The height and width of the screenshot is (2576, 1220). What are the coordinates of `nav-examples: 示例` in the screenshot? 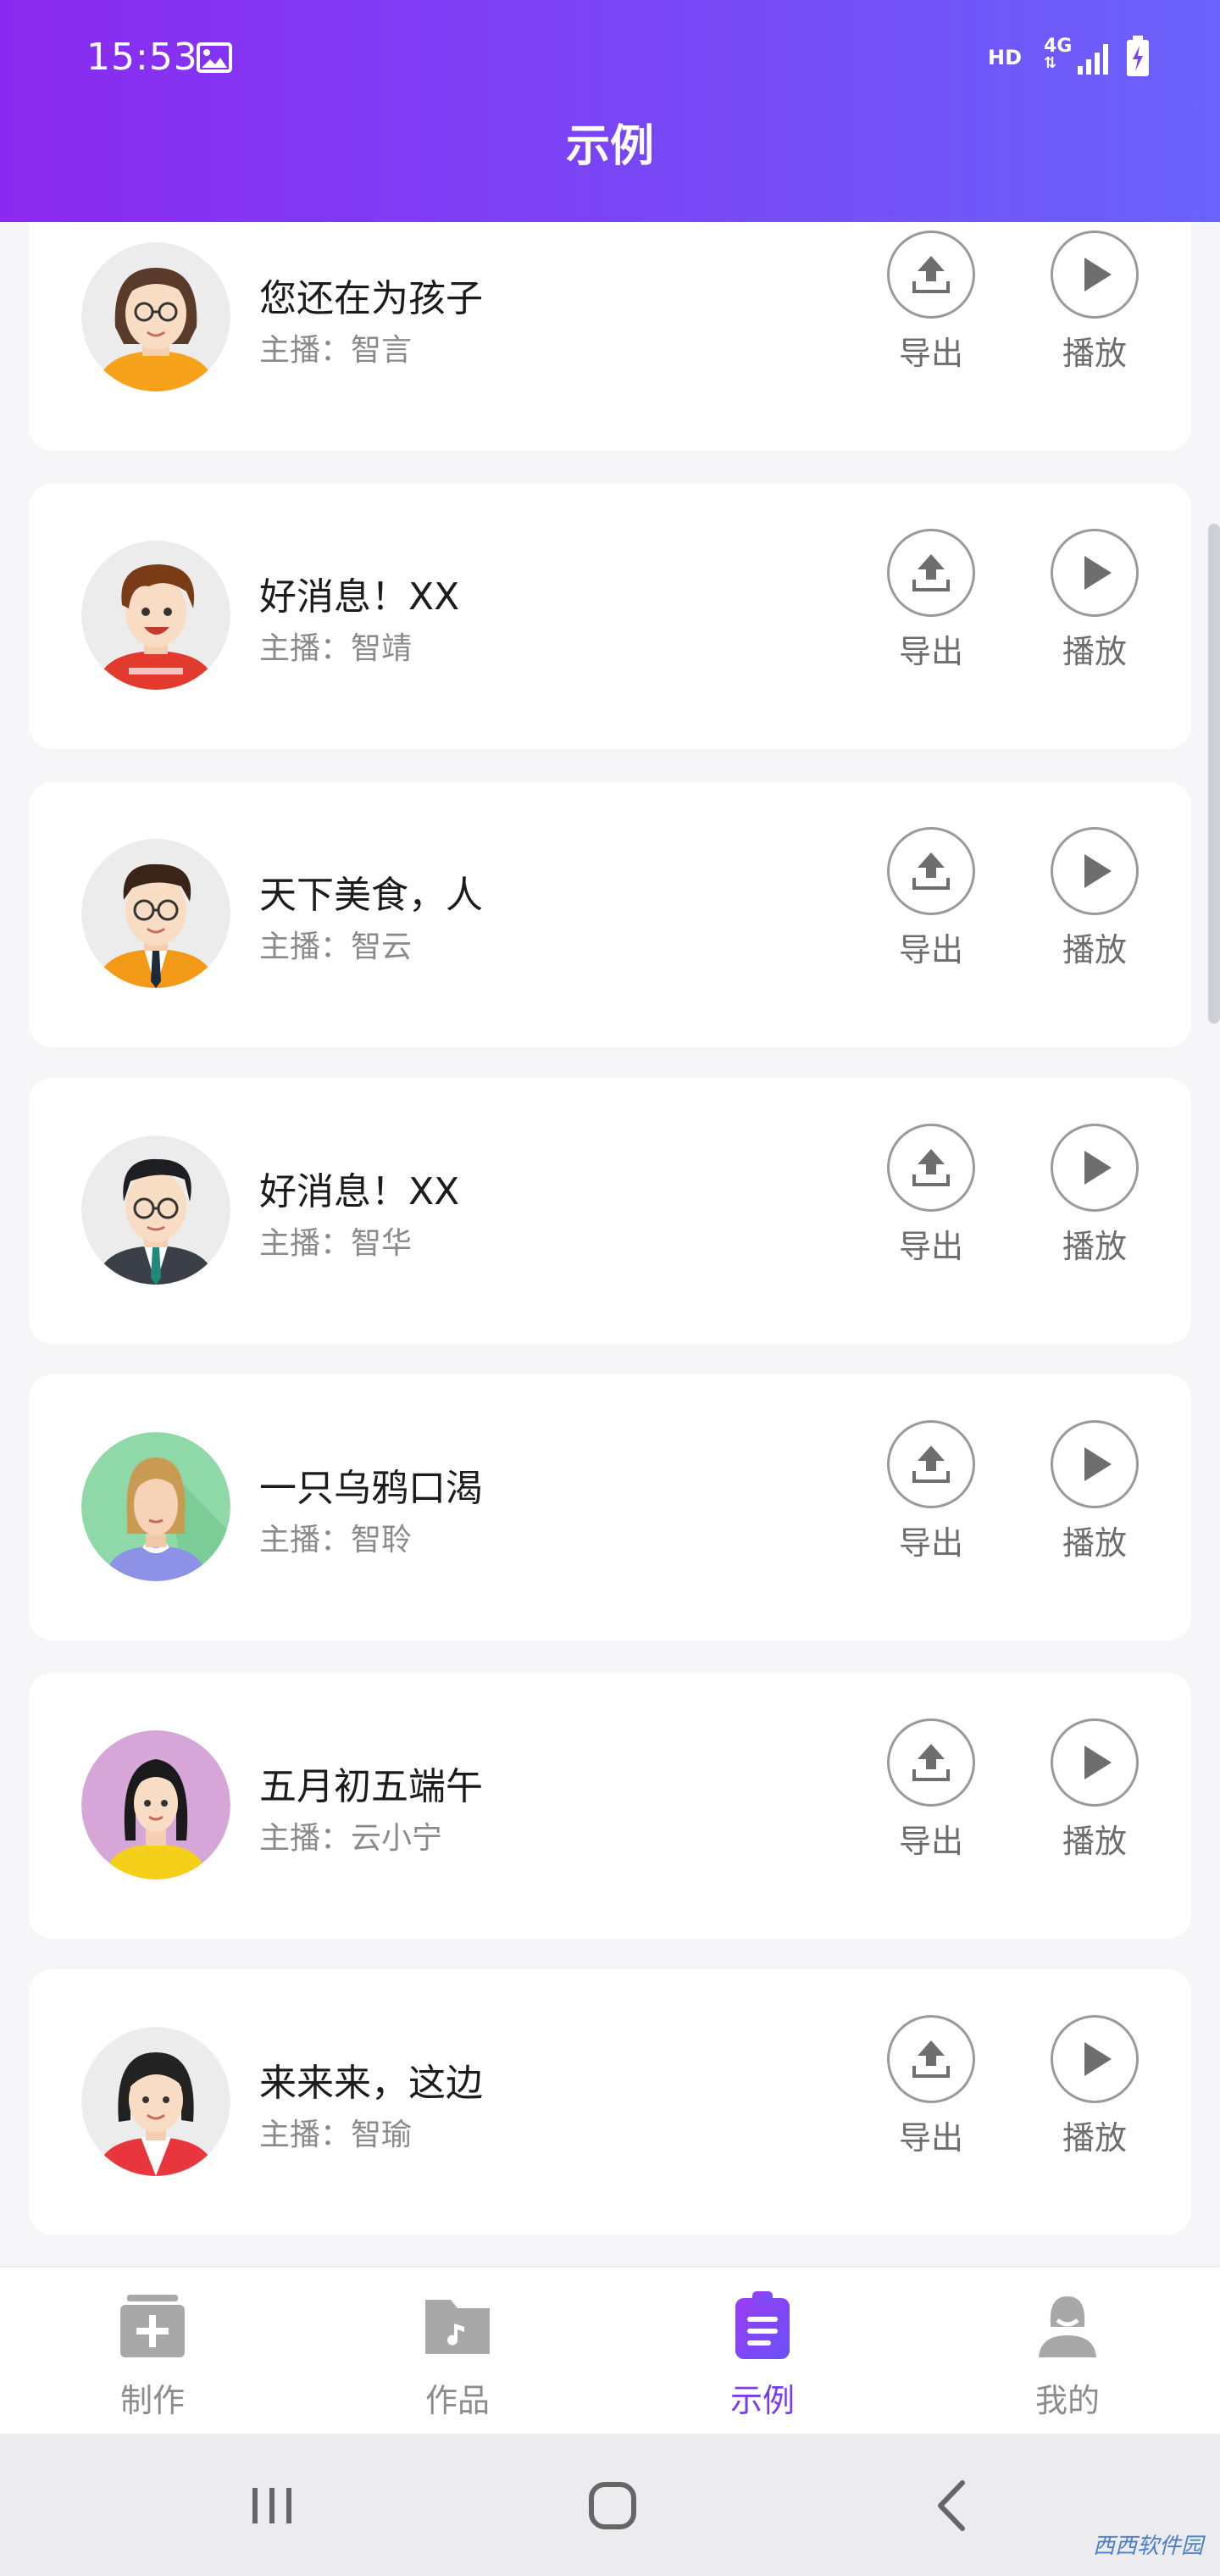 It's located at (762, 2355).